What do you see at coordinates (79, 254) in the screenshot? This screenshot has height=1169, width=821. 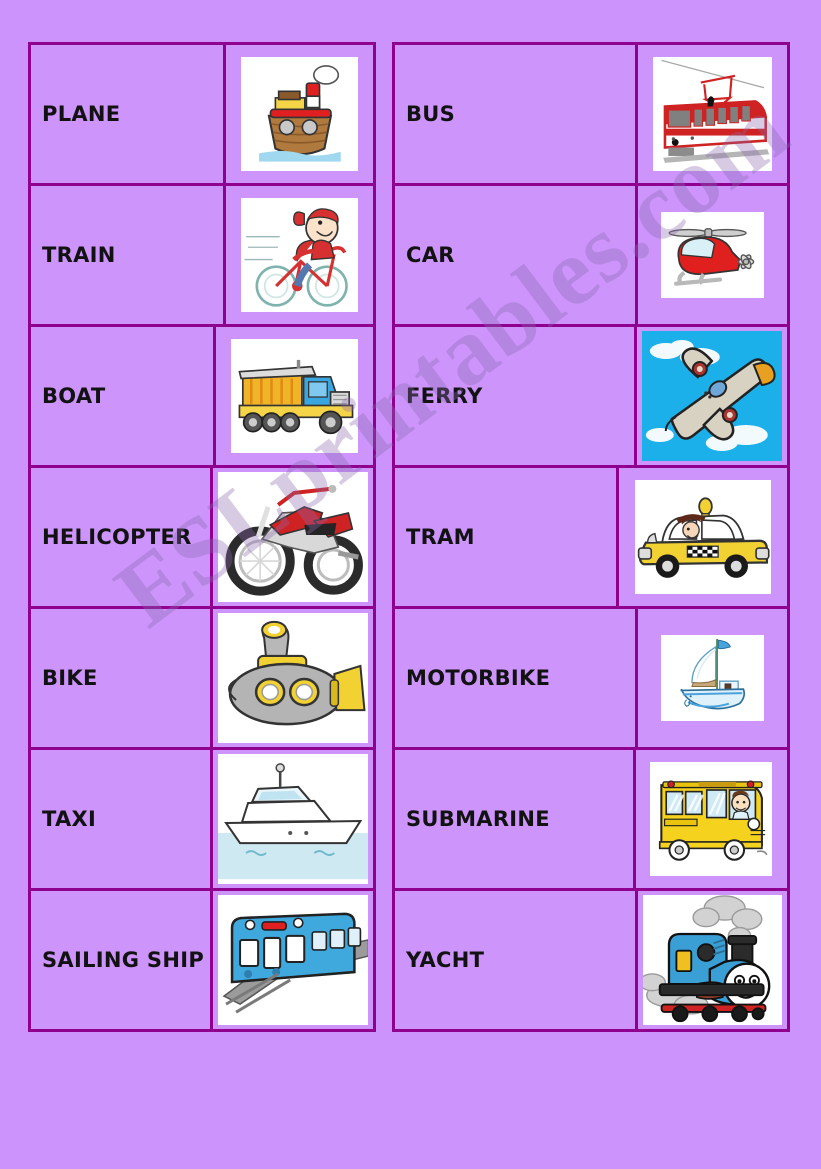 I see `word-label: TRAIN` at bounding box center [79, 254].